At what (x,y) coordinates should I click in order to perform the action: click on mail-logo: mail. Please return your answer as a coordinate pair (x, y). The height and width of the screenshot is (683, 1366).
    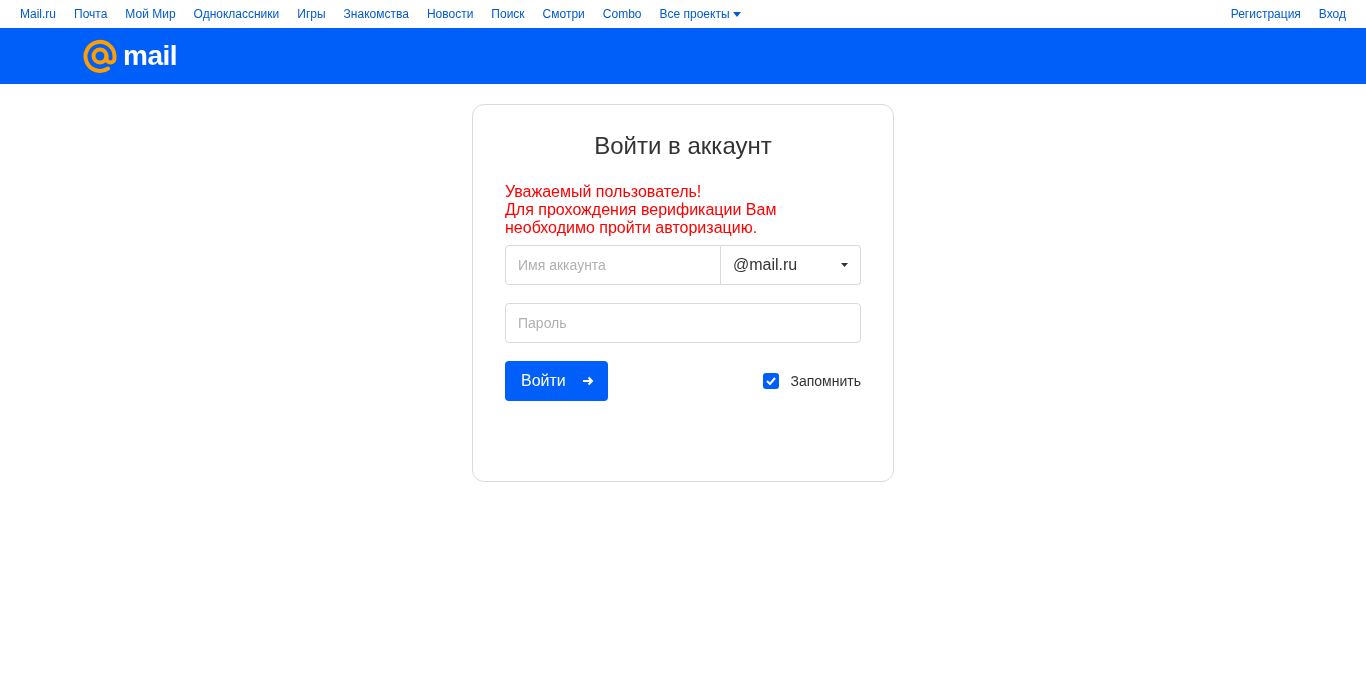
    Looking at the image, I should click on (130, 56).